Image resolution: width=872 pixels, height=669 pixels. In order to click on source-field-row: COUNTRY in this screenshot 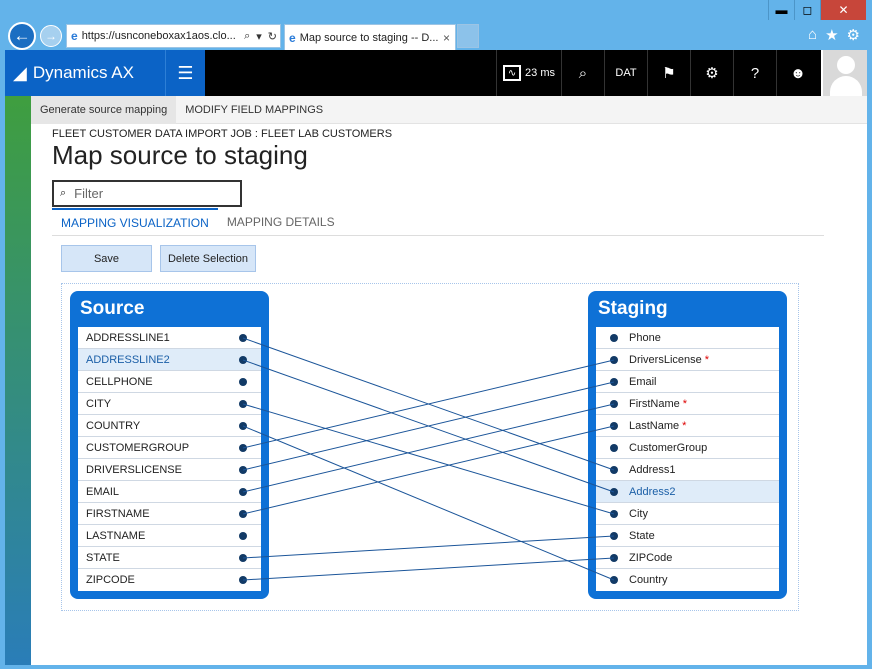, I will do `click(169, 426)`.